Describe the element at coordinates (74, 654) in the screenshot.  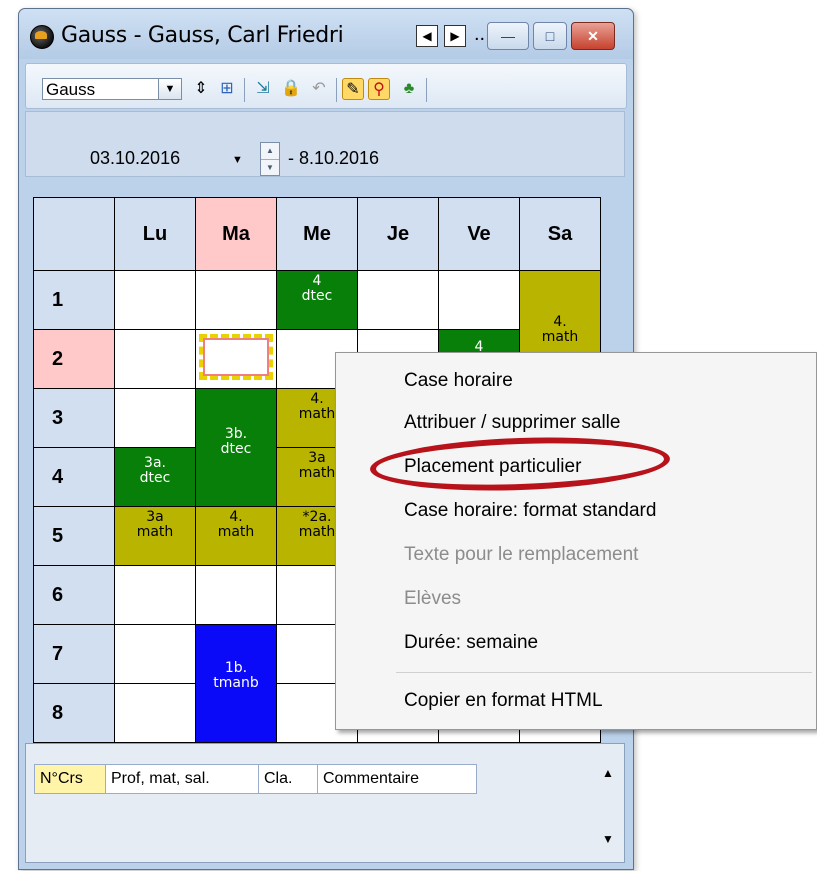
I see `period-label-7: 7` at that location.